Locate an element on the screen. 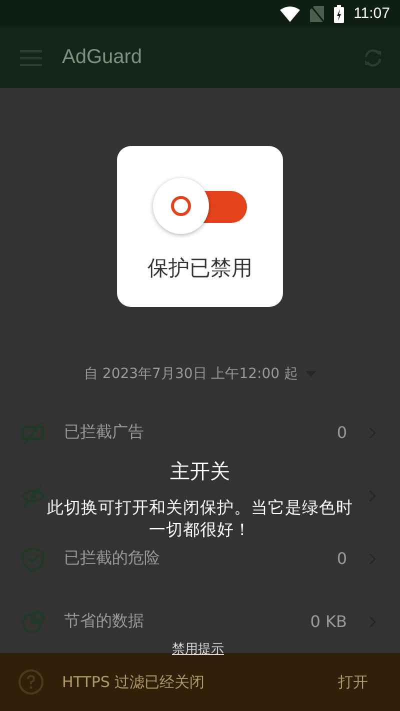 The height and width of the screenshot is (711, 400). refresh-button is located at coordinates (373, 57).